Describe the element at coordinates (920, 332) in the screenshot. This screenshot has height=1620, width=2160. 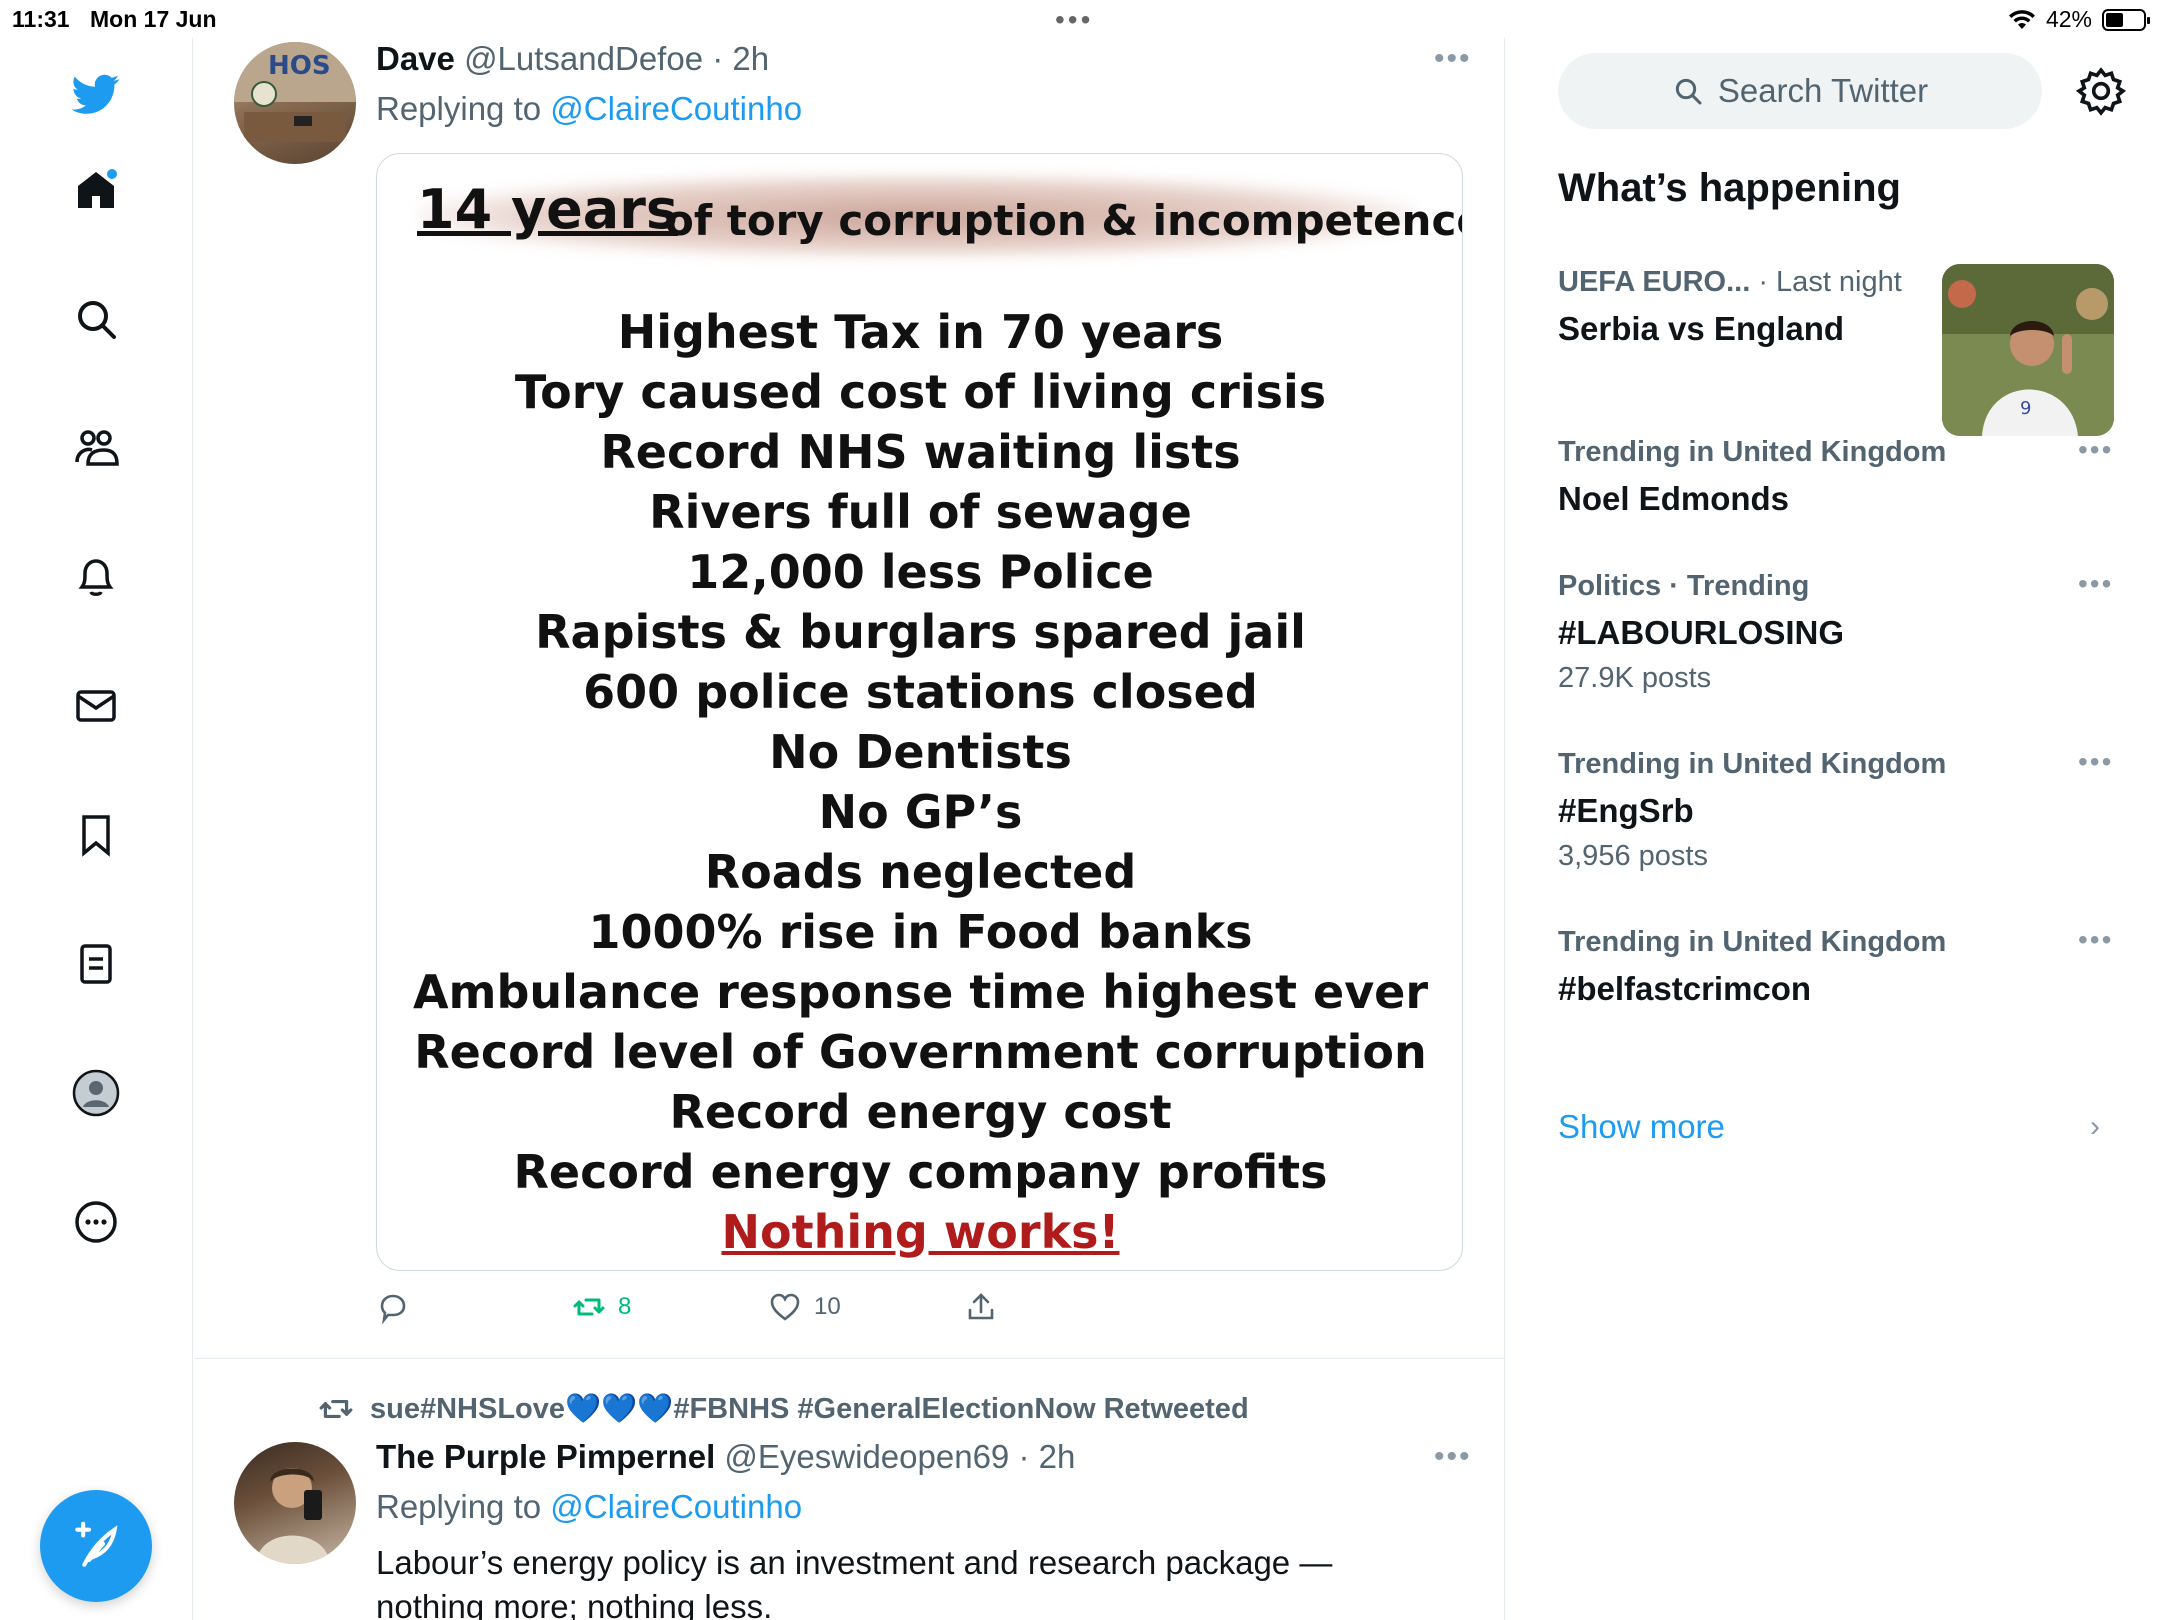
I see `image-line: Highest Tax in 70 years` at that location.